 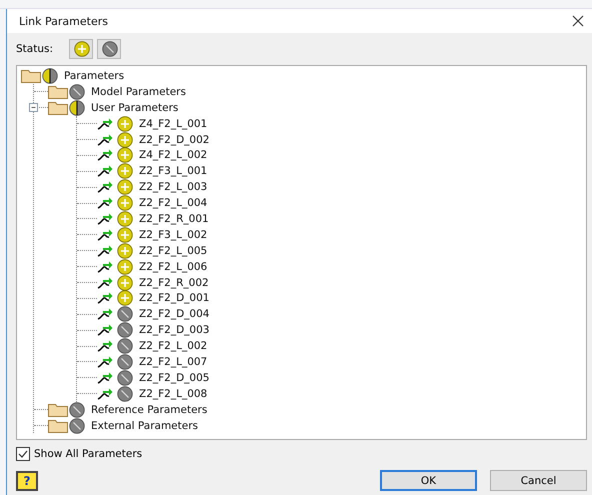 What do you see at coordinates (174, 140) in the screenshot?
I see `tree-item: Z2_F2_D_002` at bounding box center [174, 140].